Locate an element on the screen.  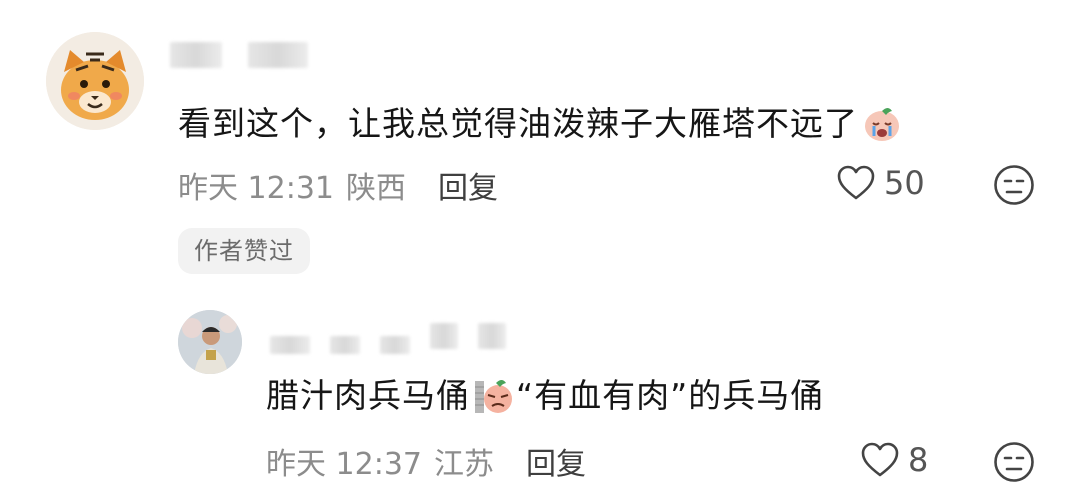
reply-username-blurred is located at coordinates (388, 336).